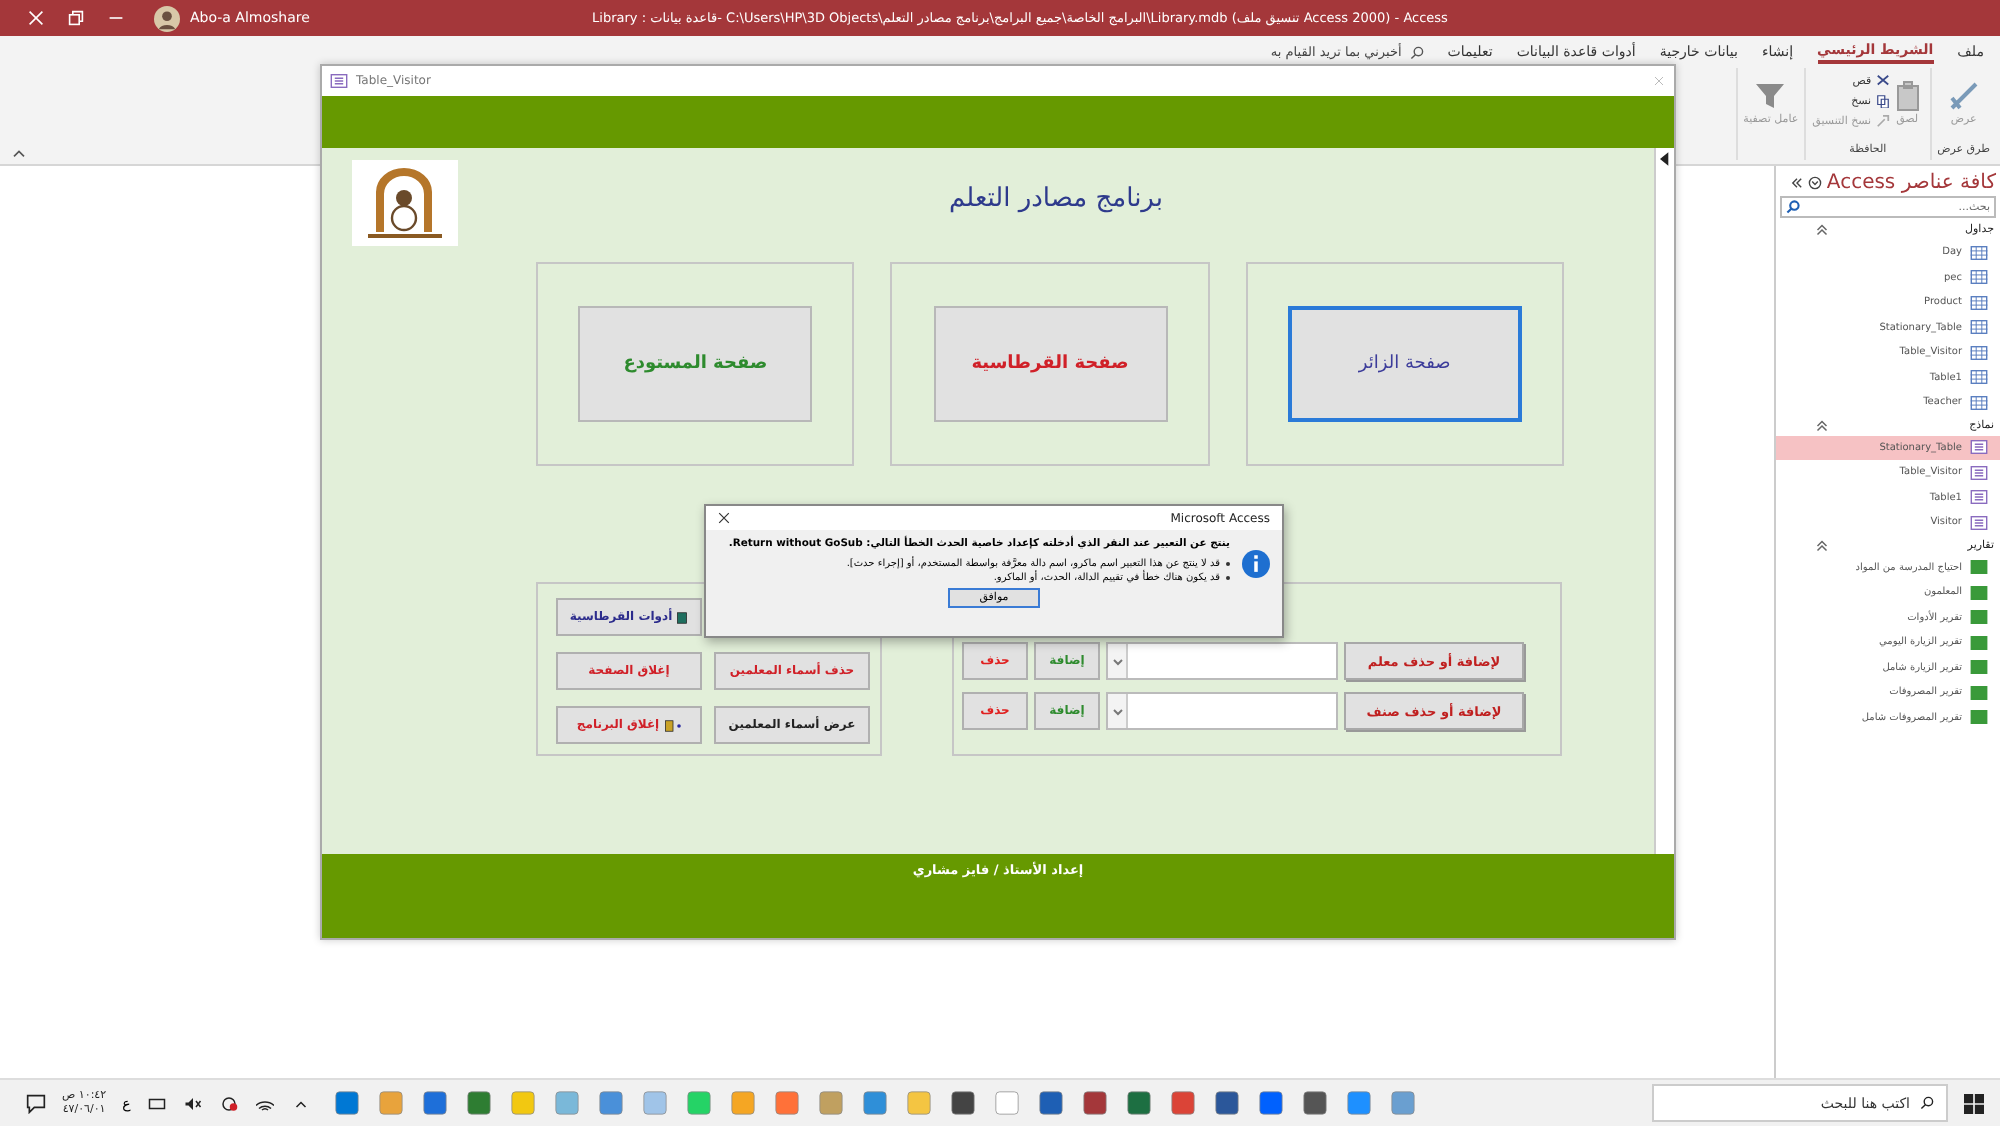 The image size is (2000, 1126). Describe the element at coordinates (157, 1103) in the screenshot. I see `keyboard-icon` at that location.